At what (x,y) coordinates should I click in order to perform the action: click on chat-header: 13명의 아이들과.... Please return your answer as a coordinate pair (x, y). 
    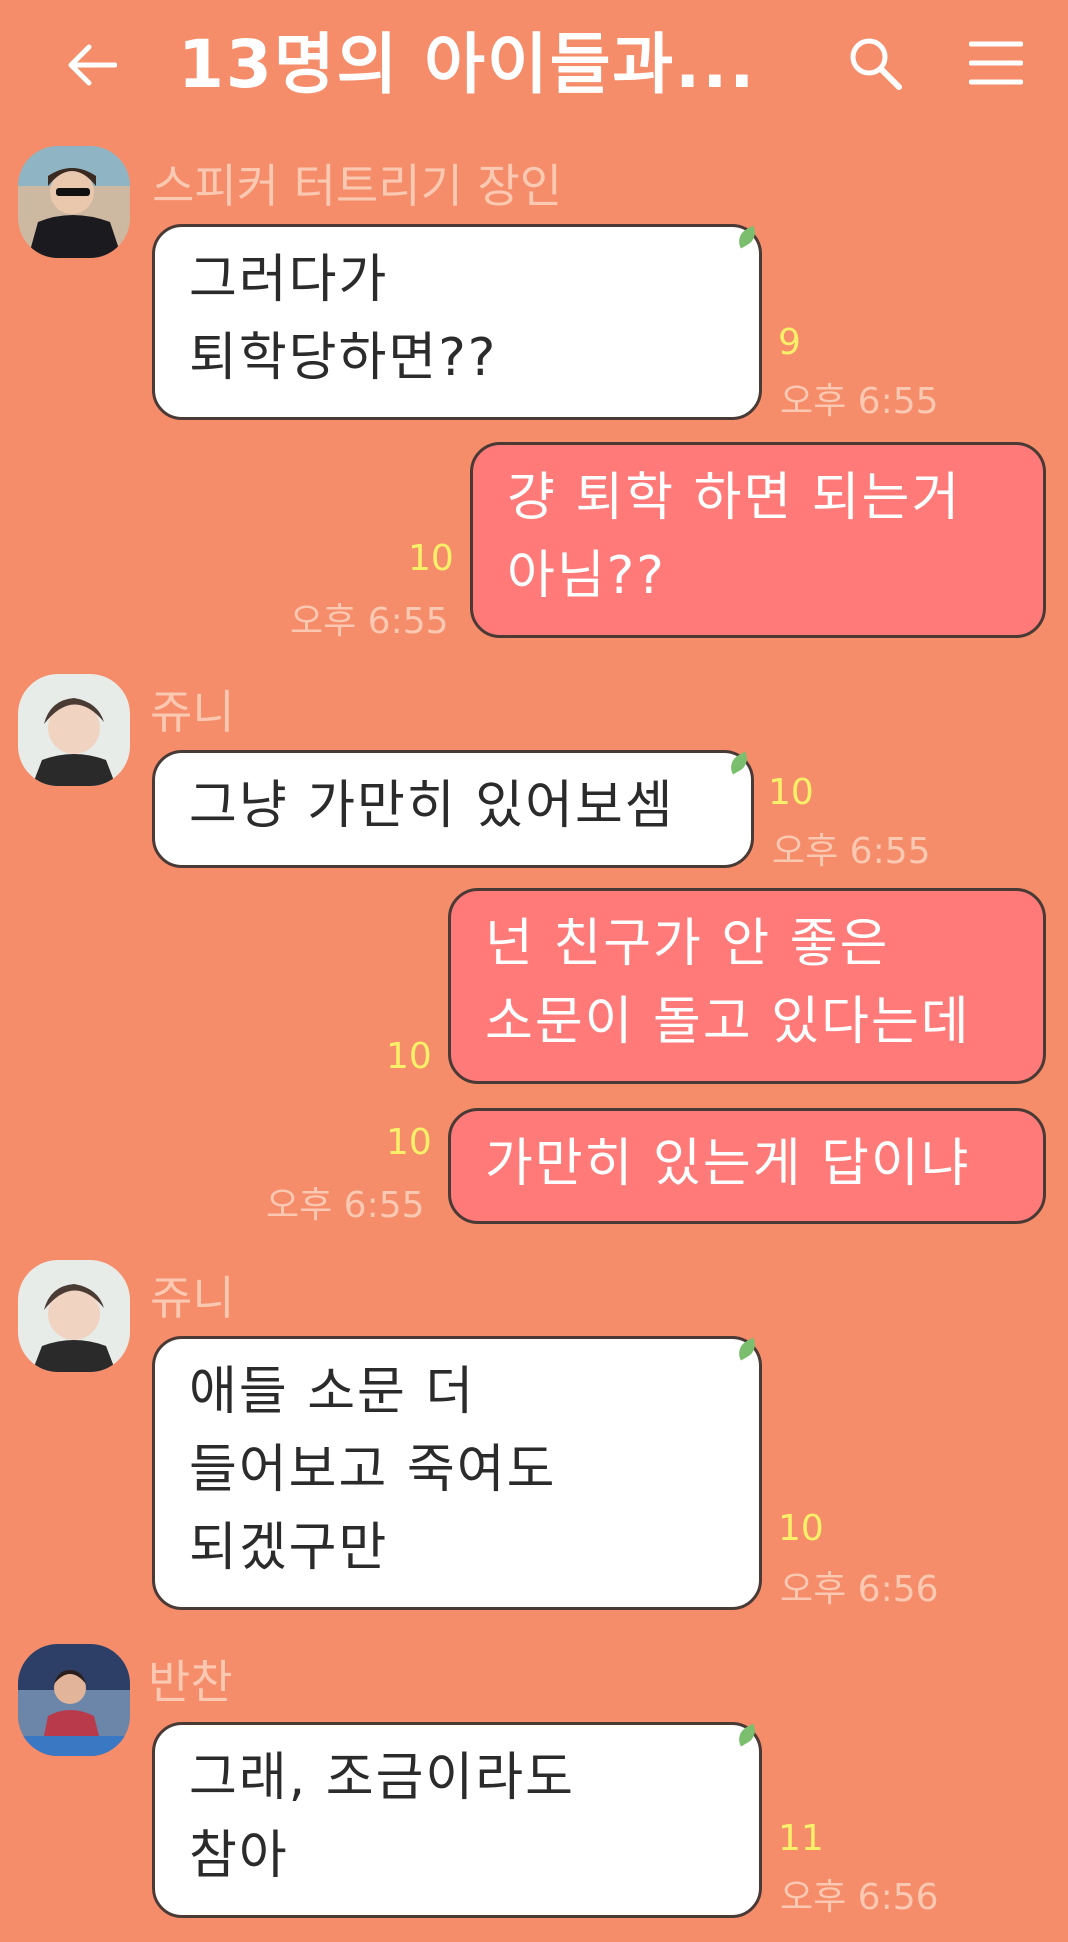
    Looking at the image, I should click on (534, 65).